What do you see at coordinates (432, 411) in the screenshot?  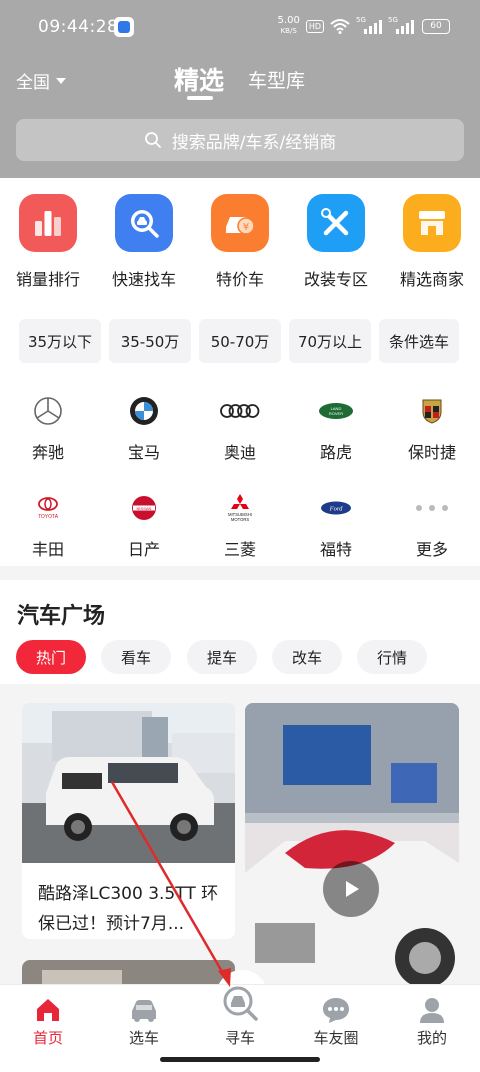 I see `porsche-logo-icon` at bounding box center [432, 411].